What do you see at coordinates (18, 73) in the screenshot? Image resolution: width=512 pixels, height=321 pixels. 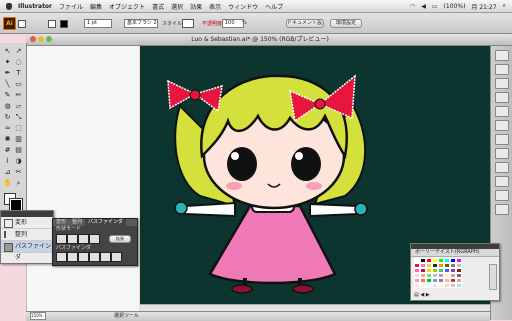 I see `type-tool-icon: T` at bounding box center [18, 73].